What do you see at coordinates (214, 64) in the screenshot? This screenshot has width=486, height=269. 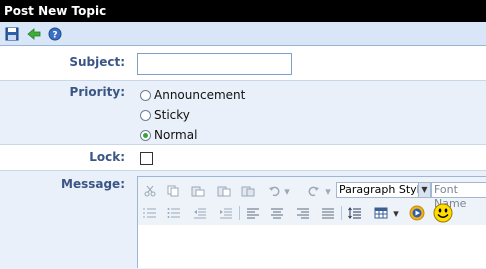 I see `subject-input` at bounding box center [214, 64].